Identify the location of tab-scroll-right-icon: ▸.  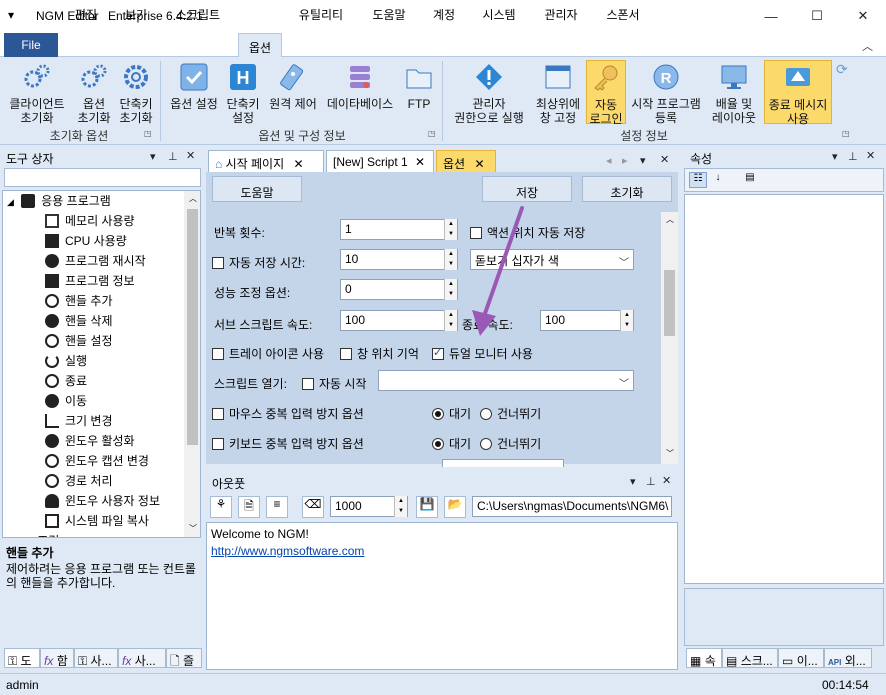
(625, 160).